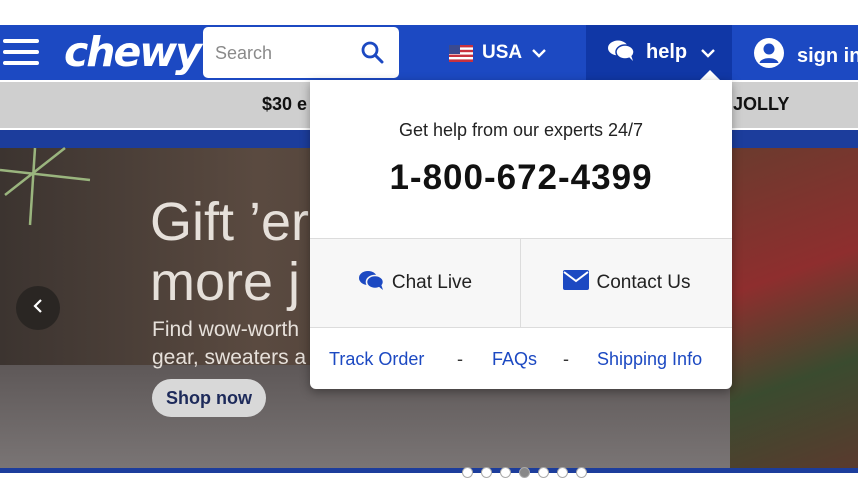  What do you see at coordinates (769, 56) in the screenshot?
I see `user-icon` at bounding box center [769, 56].